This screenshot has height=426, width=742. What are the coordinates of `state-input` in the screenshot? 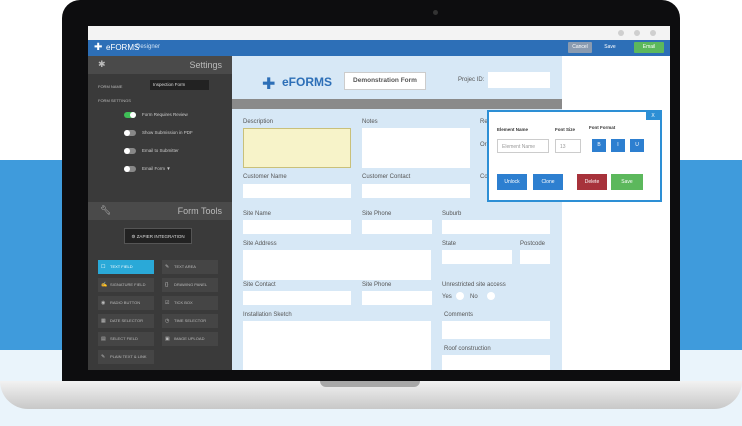 It's located at (477, 257).